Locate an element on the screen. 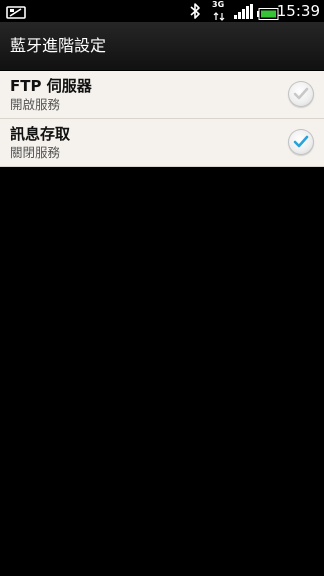  setting-subtitle: 關閉服務 is located at coordinates (35, 152).